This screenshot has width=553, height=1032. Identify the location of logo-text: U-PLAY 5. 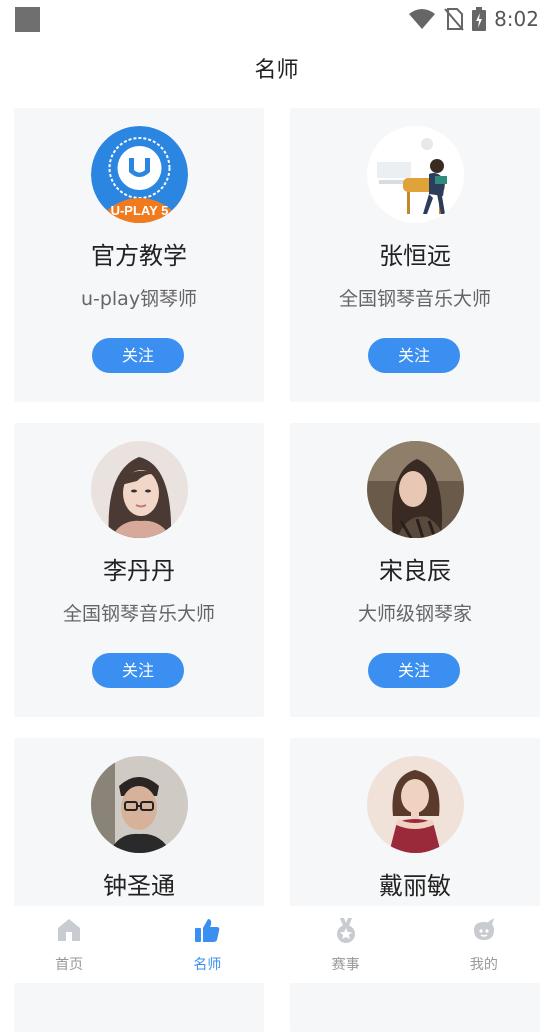
(140, 210).